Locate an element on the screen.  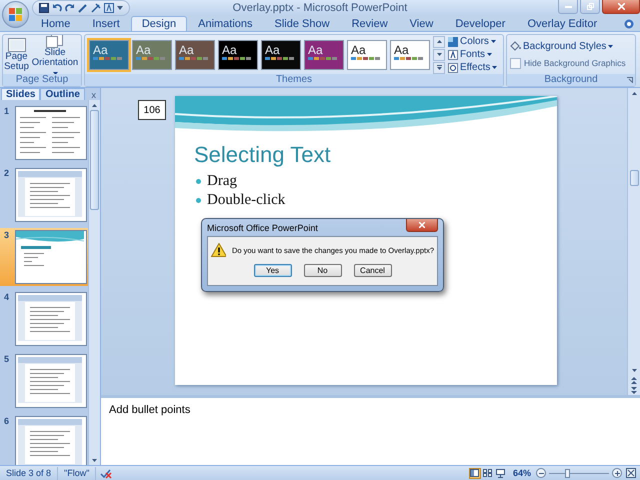
save-icon is located at coordinates (44, 8).